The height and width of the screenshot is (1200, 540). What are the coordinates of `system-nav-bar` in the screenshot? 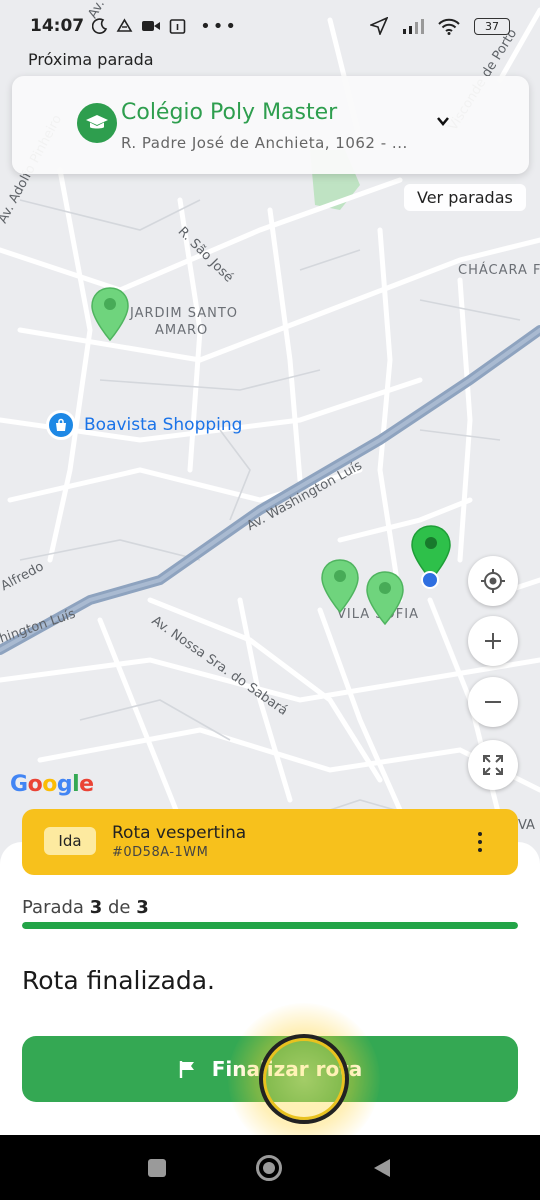 It's located at (270, 1167).